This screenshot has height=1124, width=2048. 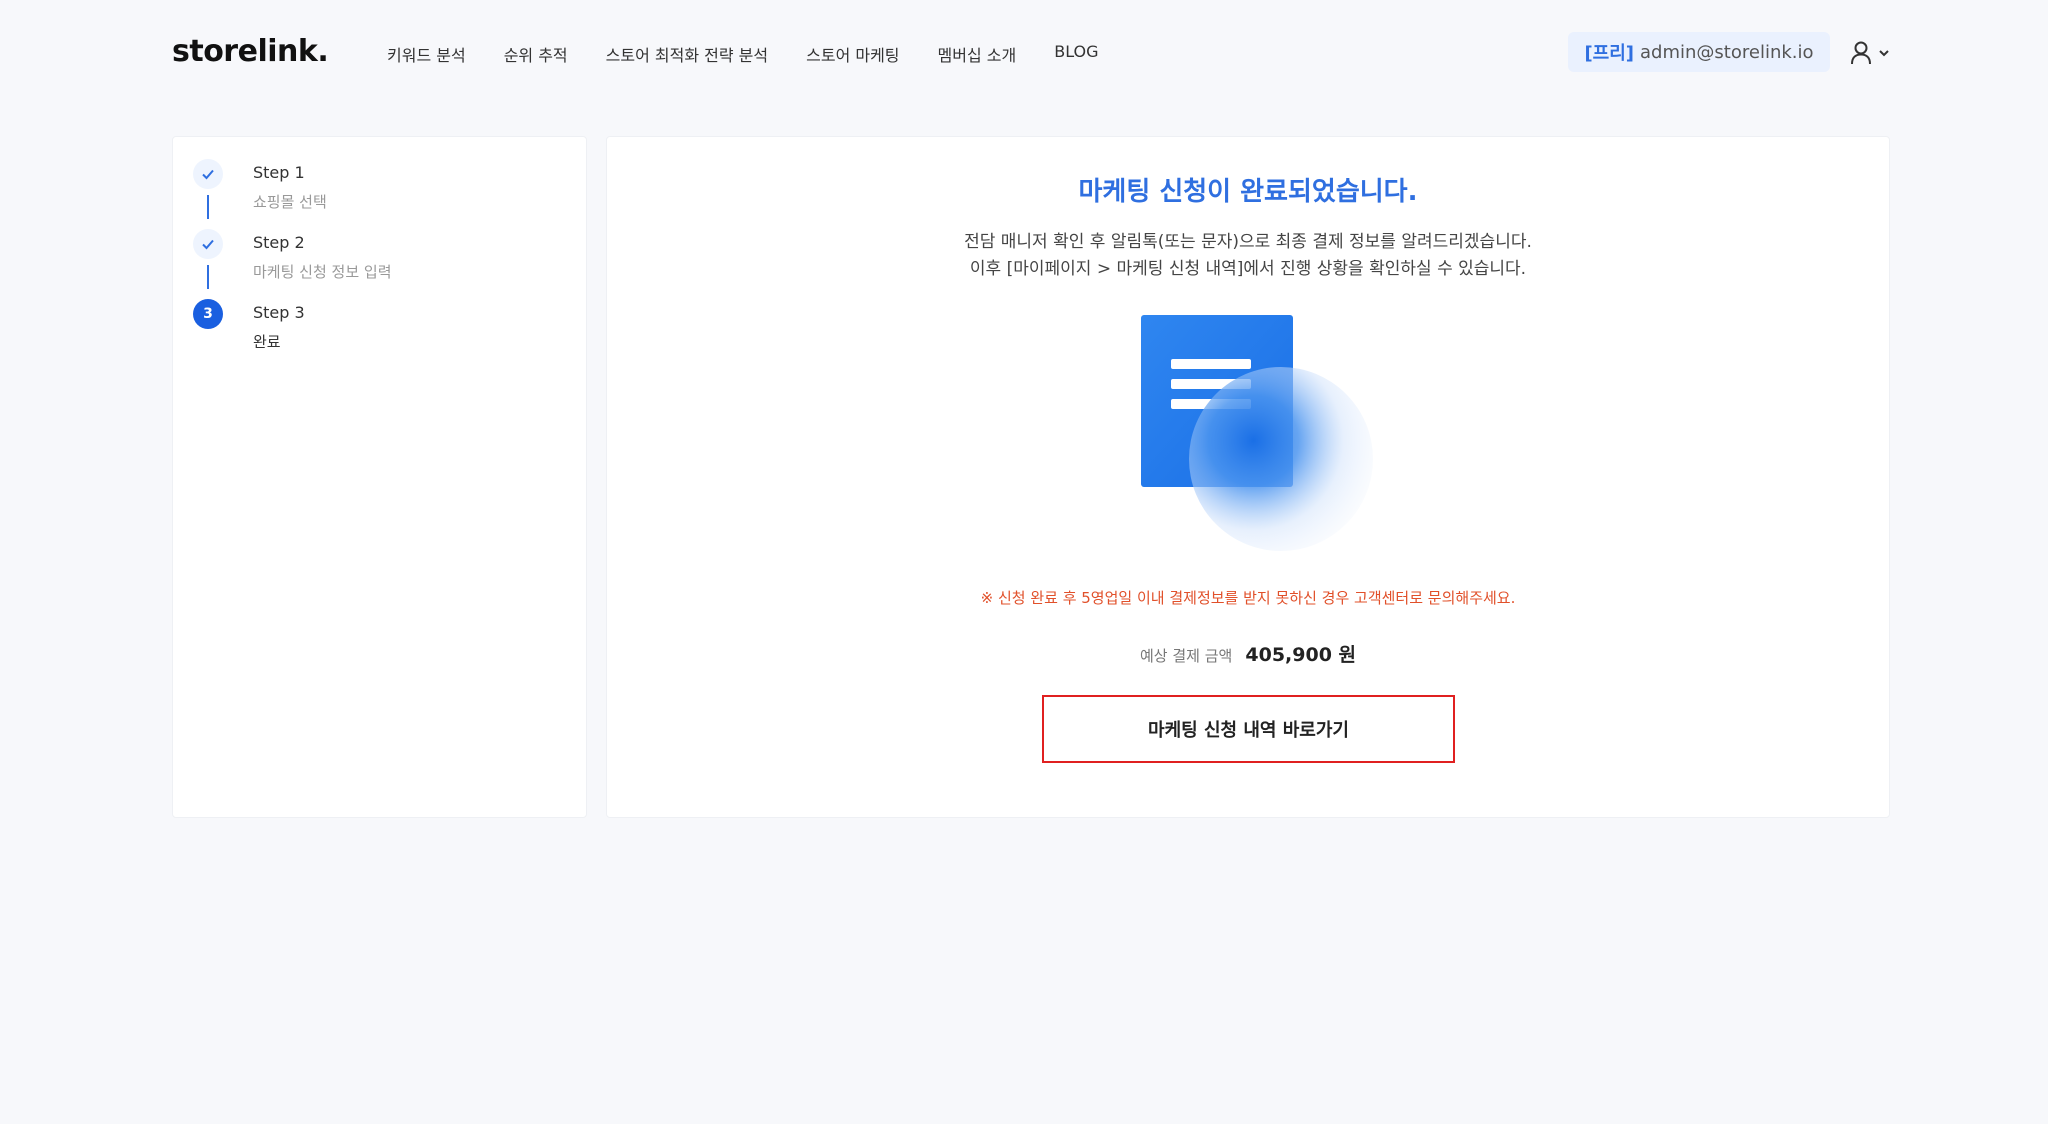 I want to click on user-icon, so click(x=1861, y=53).